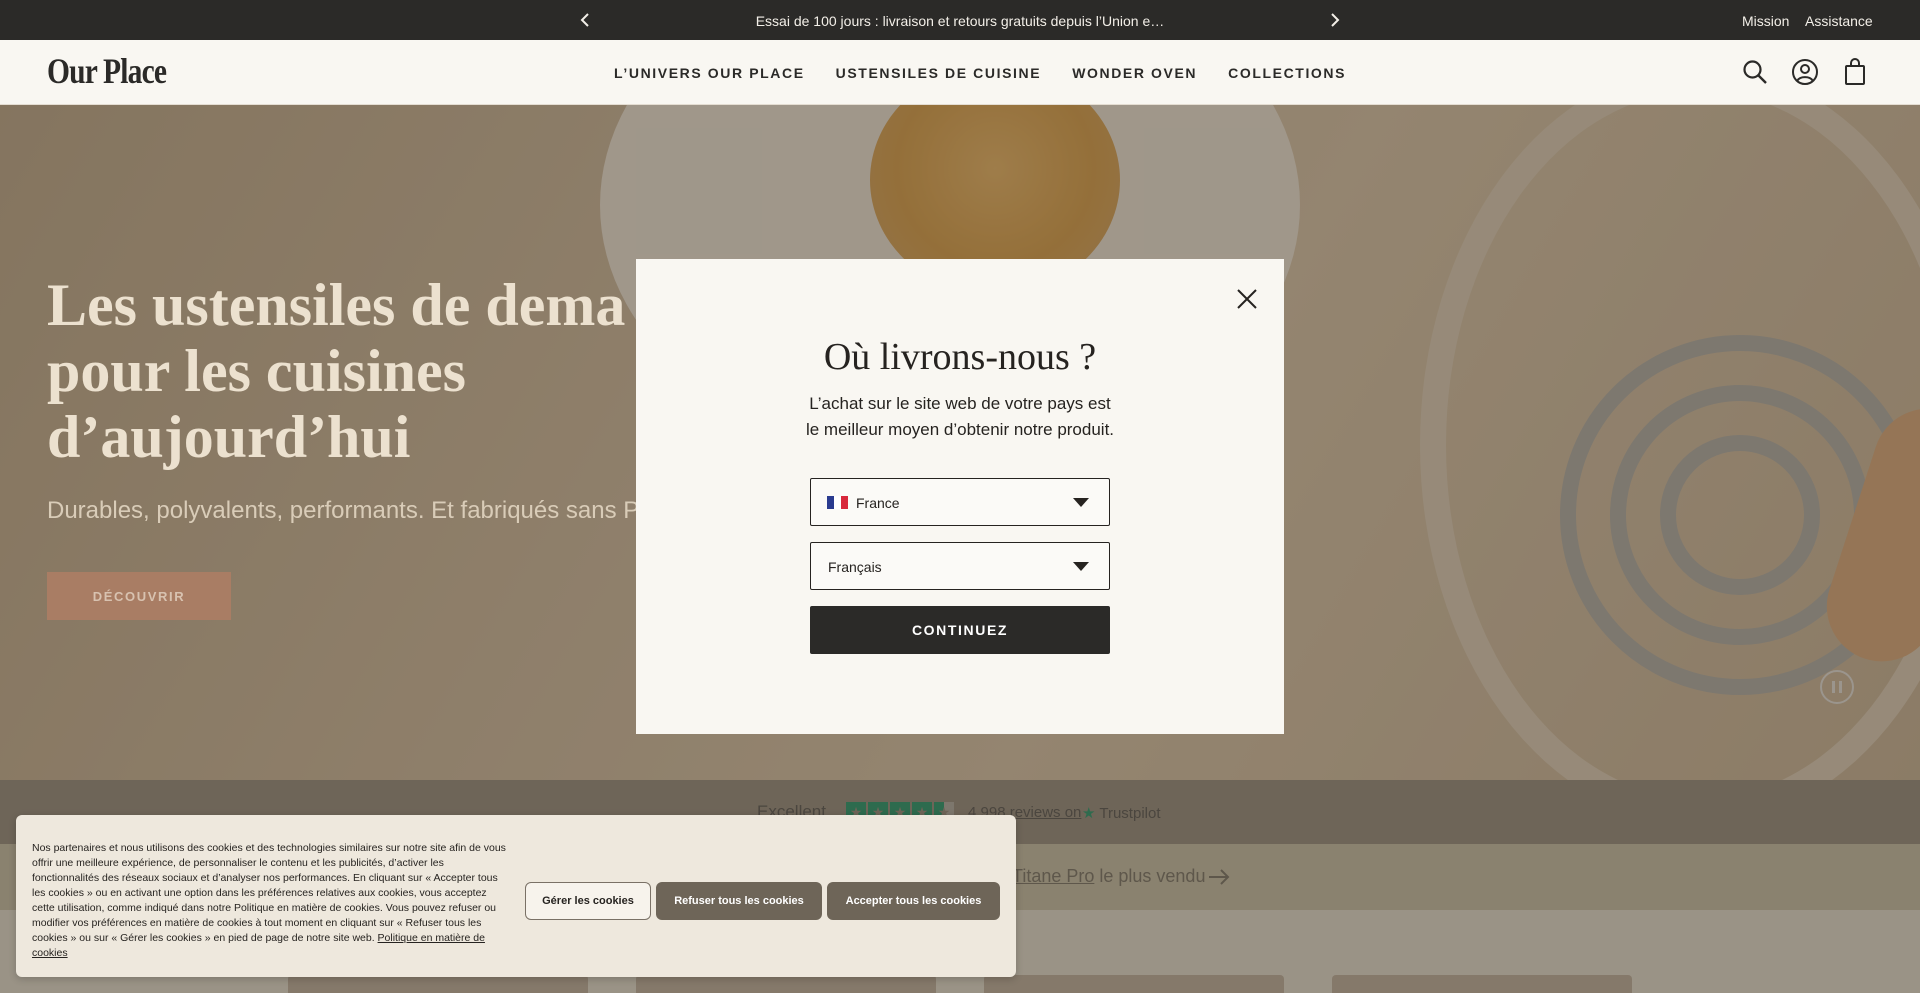 The height and width of the screenshot is (993, 1920). What do you see at coordinates (960, 630) in the screenshot?
I see `continue-button: CONTINUEZ` at bounding box center [960, 630].